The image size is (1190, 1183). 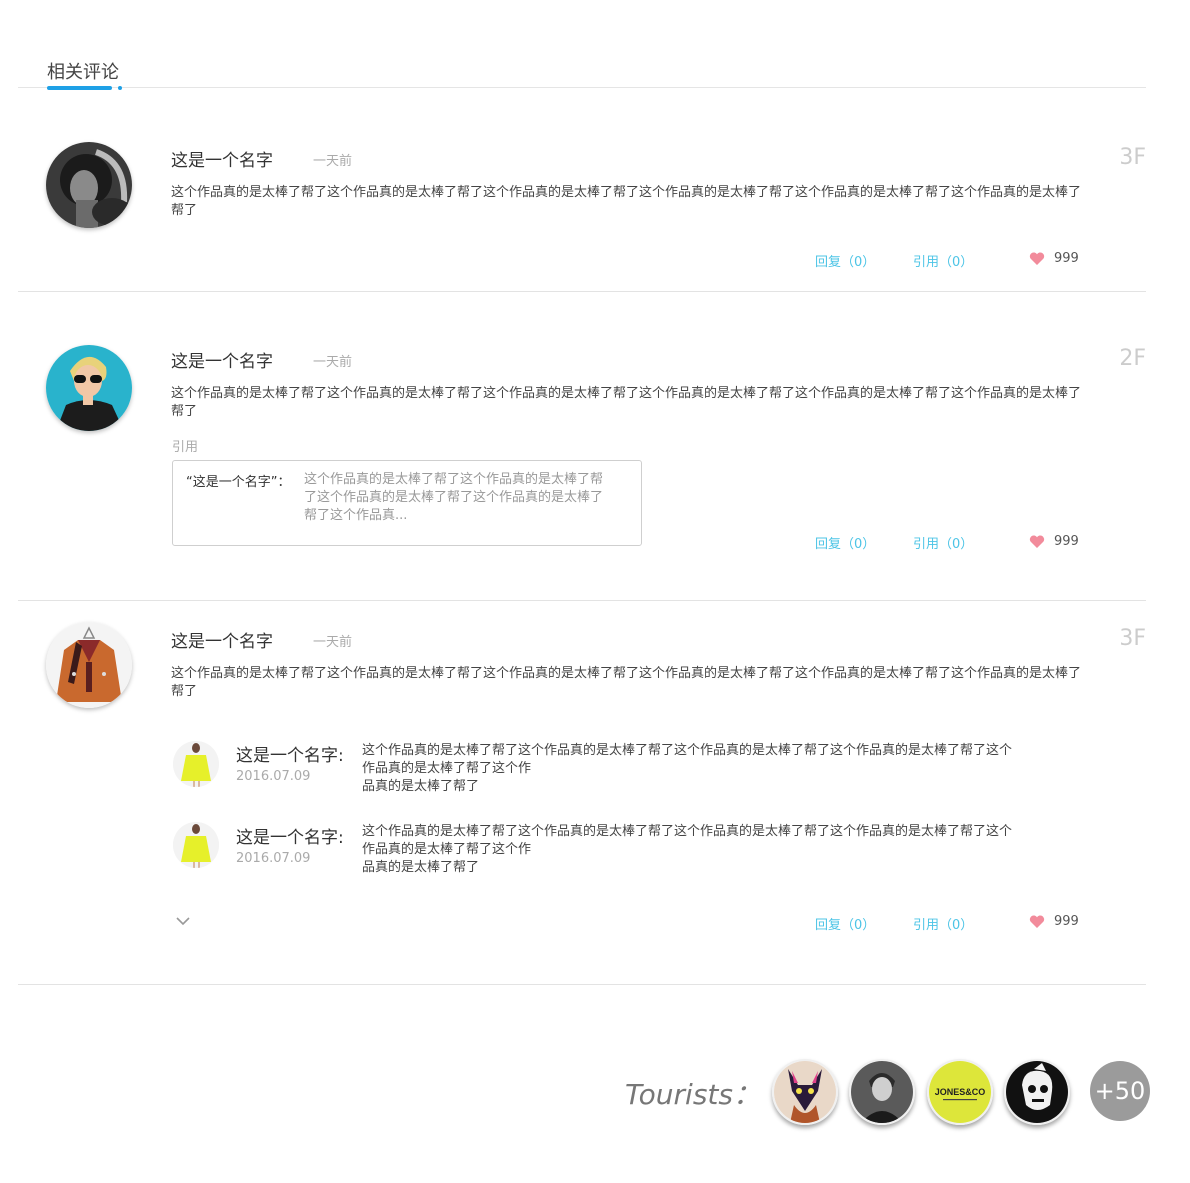 I want to click on quoted-author: “这是一个名字”：, so click(x=238, y=482).